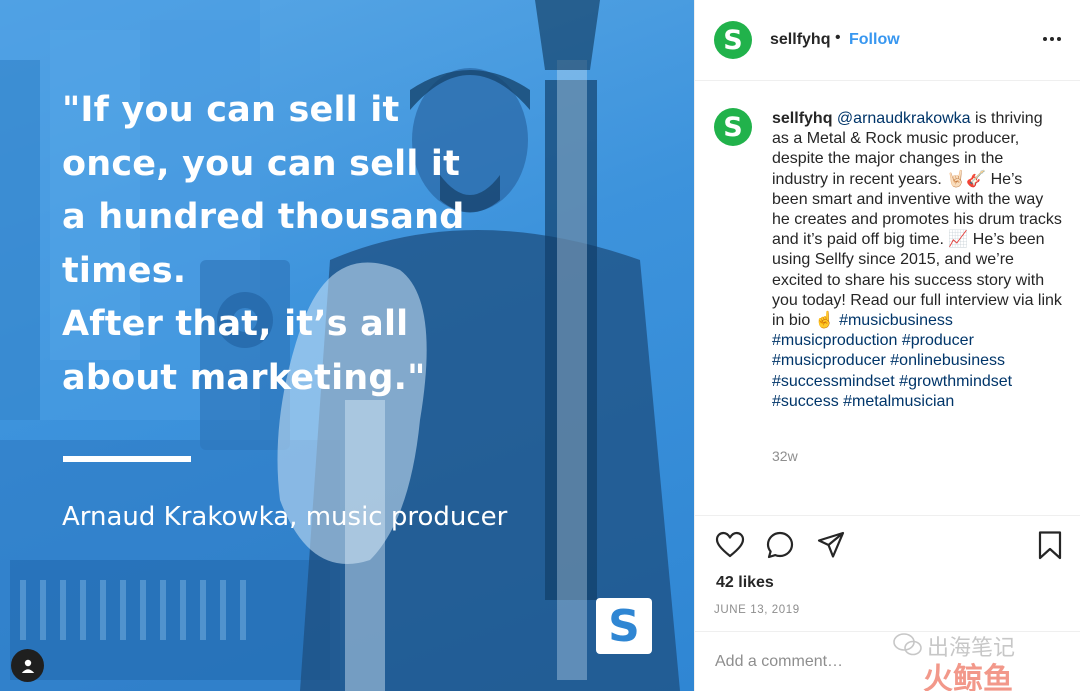 The width and height of the screenshot is (1080, 691). I want to click on tagged-user-icon, so click(27, 665).